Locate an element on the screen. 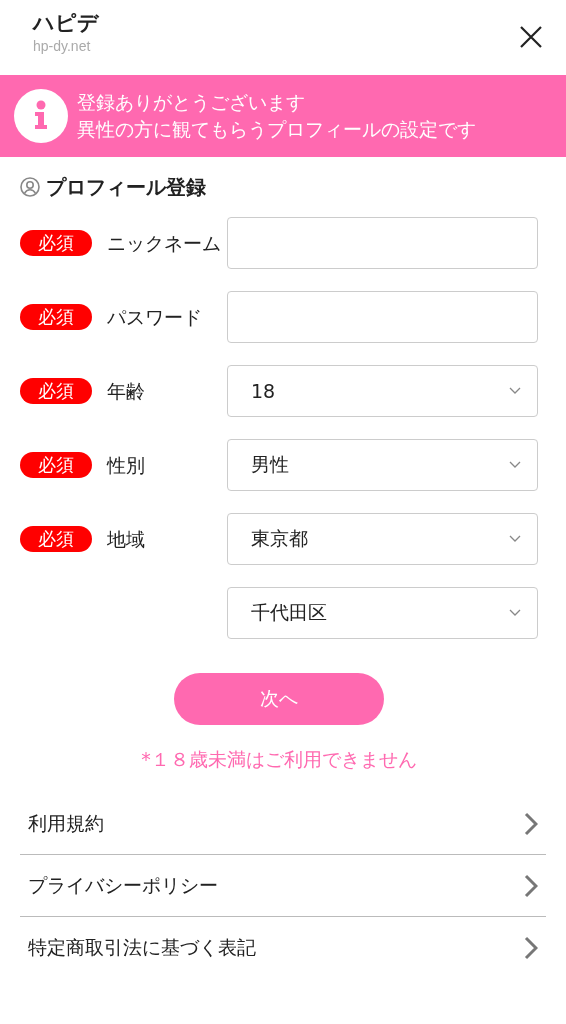 The height and width of the screenshot is (1024, 566). banner-text: 登録ありがとうございます is located at coordinates (191, 103).